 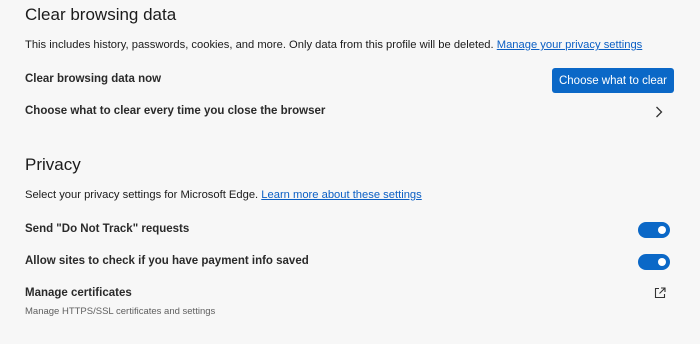 What do you see at coordinates (101, 14) in the screenshot?
I see `clear-browsing-data-heading: Clear browsing data` at bounding box center [101, 14].